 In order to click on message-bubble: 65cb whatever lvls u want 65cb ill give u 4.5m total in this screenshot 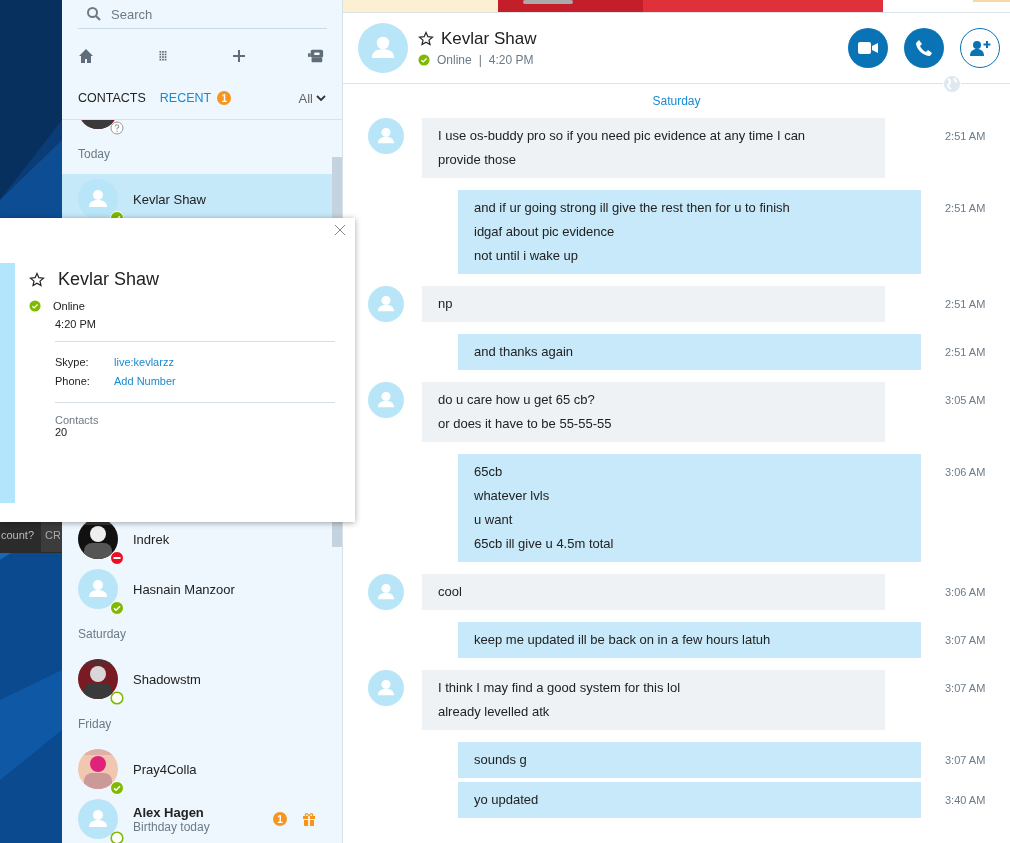, I will do `click(689, 508)`.